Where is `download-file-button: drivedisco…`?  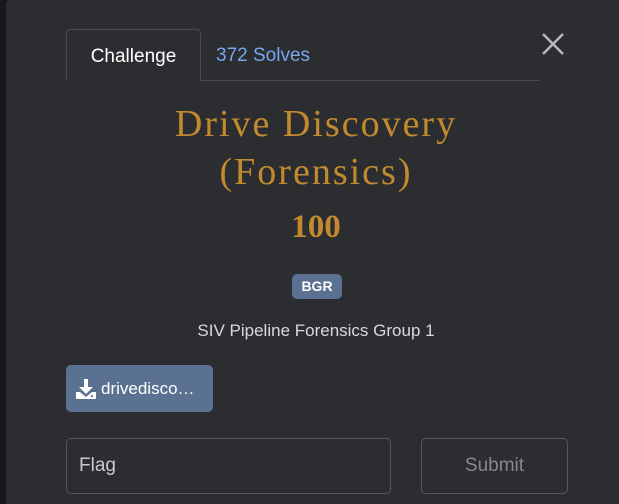 download-file-button: drivedisco… is located at coordinates (139, 388).